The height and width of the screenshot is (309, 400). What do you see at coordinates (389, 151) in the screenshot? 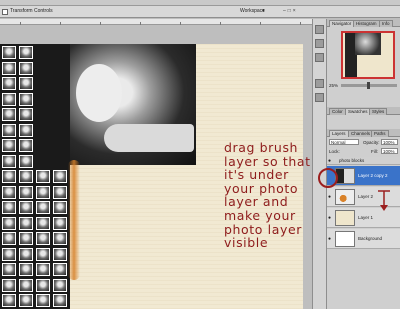
I see `fill-input: 100%` at bounding box center [389, 151].